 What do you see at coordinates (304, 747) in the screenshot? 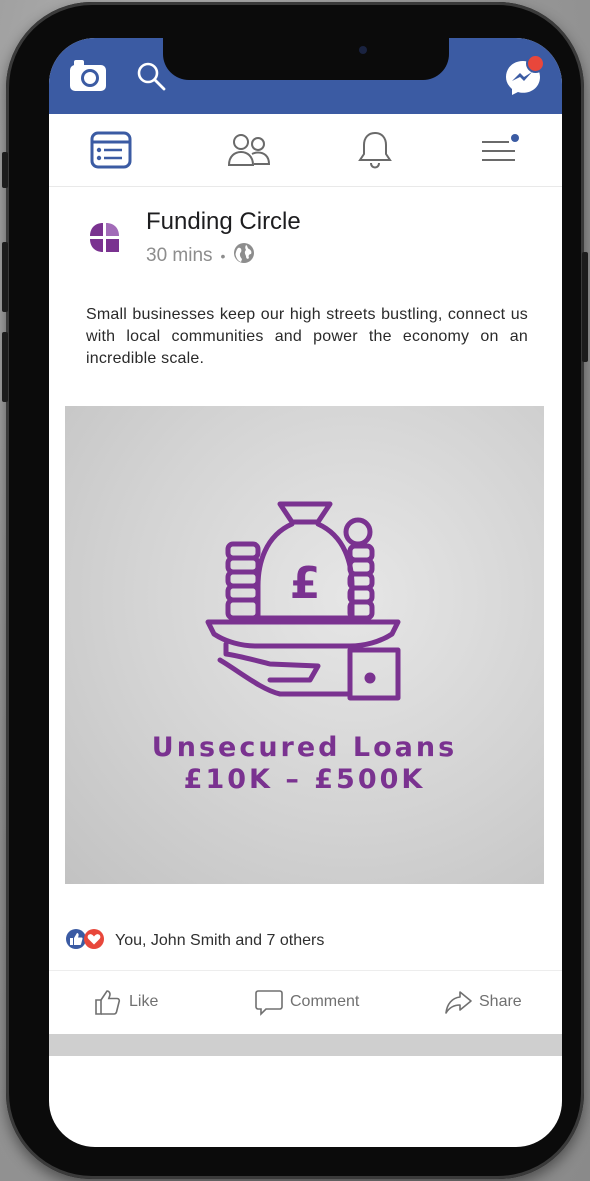
I see `image-title-line1: Unsecured Loans` at bounding box center [304, 747].